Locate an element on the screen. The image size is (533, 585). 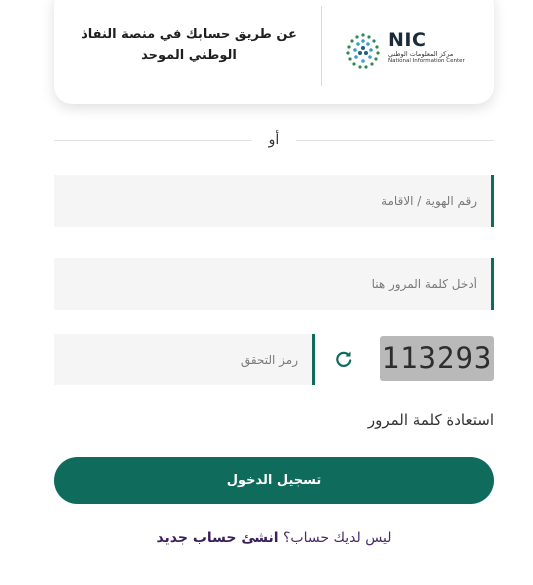
captcha-code: 113293 is located at coordinates (437, 358).